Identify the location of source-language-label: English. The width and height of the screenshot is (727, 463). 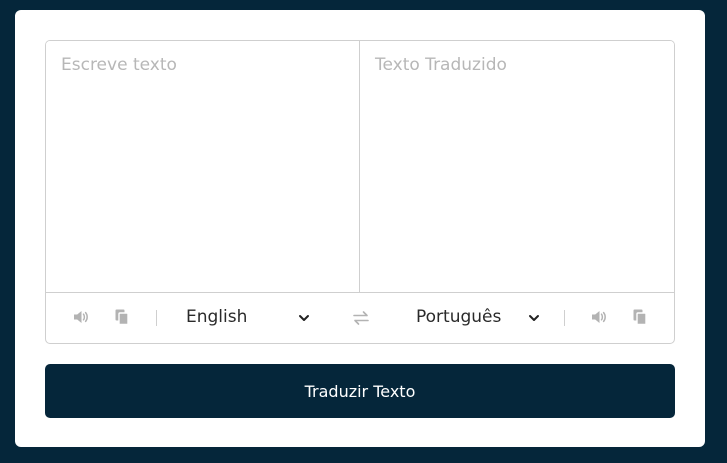
(217, 317).